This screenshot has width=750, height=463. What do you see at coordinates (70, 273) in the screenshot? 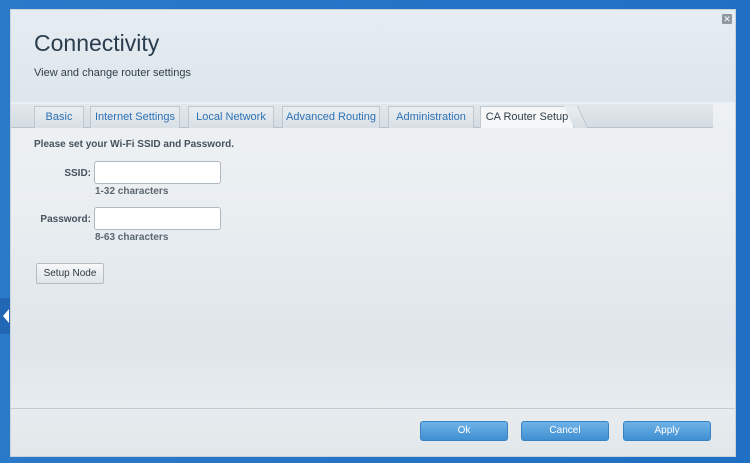
I see `setup-node-button: Setup Node` at bounding box center [70, 273].